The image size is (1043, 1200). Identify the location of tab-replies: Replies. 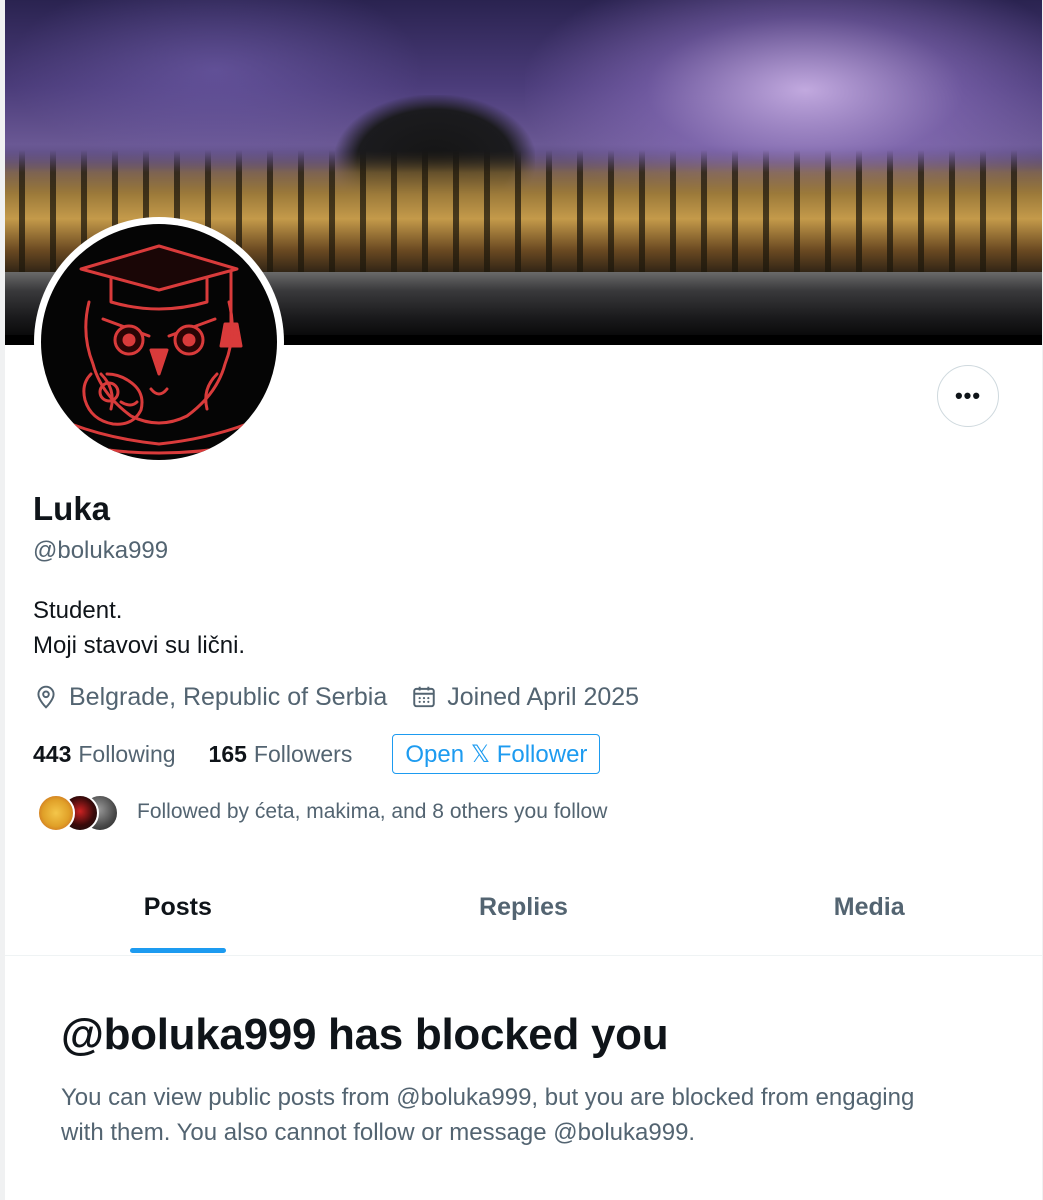
(524, 908).